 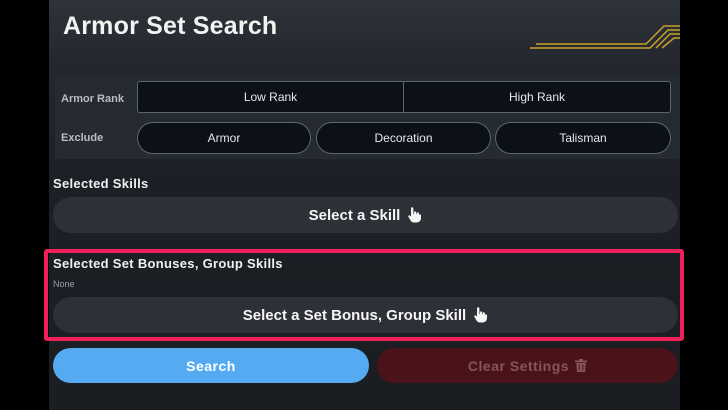 What do you see at coordinates (403, 138) in the screenshot?
I see `exclude-decoration-button: Decoration` at bounding box center [403, 138].